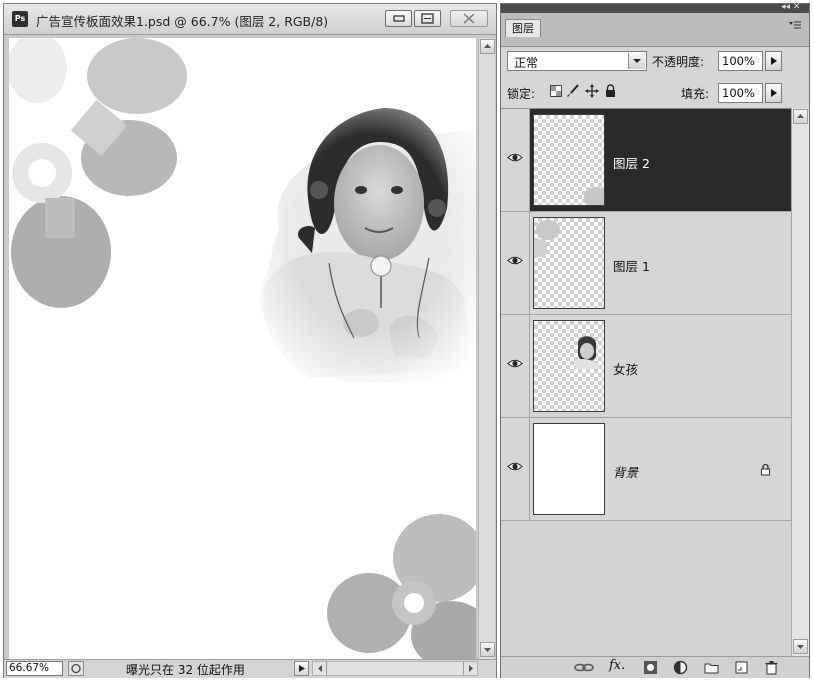 This screenshot has height=681, width=813. Describe the element at coordinates (790, 7) in the screenshot. I see `panel-collapse-button: ◂◂ ✕` at that location.